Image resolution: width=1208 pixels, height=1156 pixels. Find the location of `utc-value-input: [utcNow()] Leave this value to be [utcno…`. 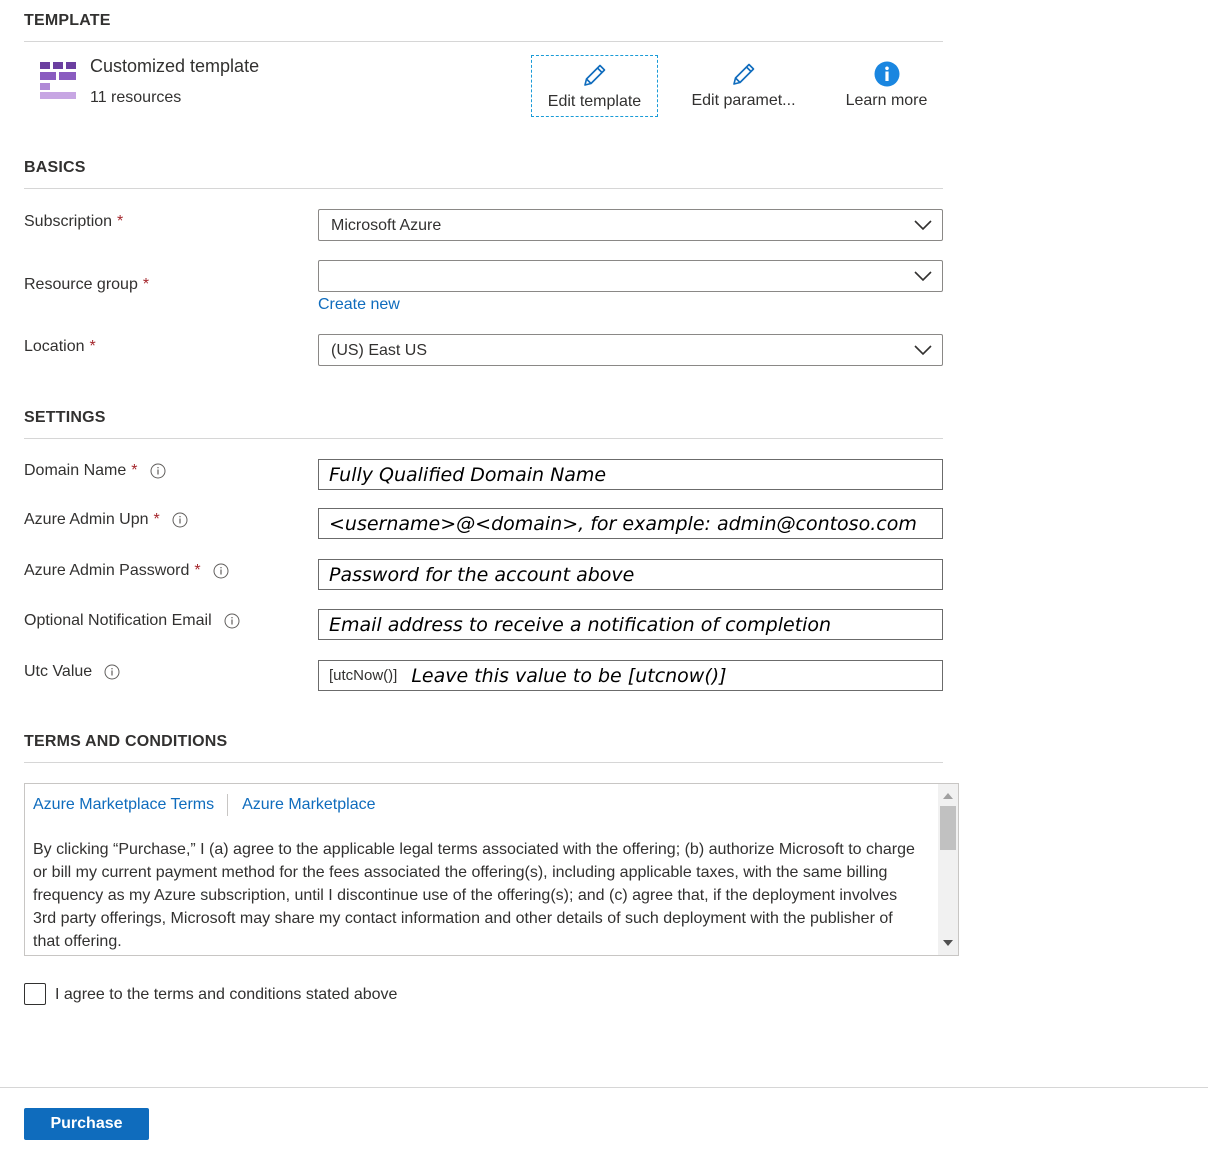

utc-value-input: [utcNow()] Leave this value to be [utcno… is located at coordinates (630, 675).